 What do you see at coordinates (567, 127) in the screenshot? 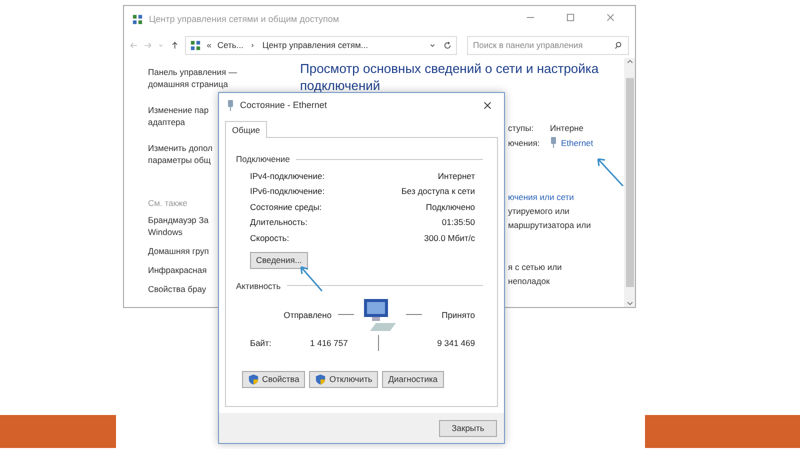
I see `access-value: Интерне` at bounding box center [567, 127].